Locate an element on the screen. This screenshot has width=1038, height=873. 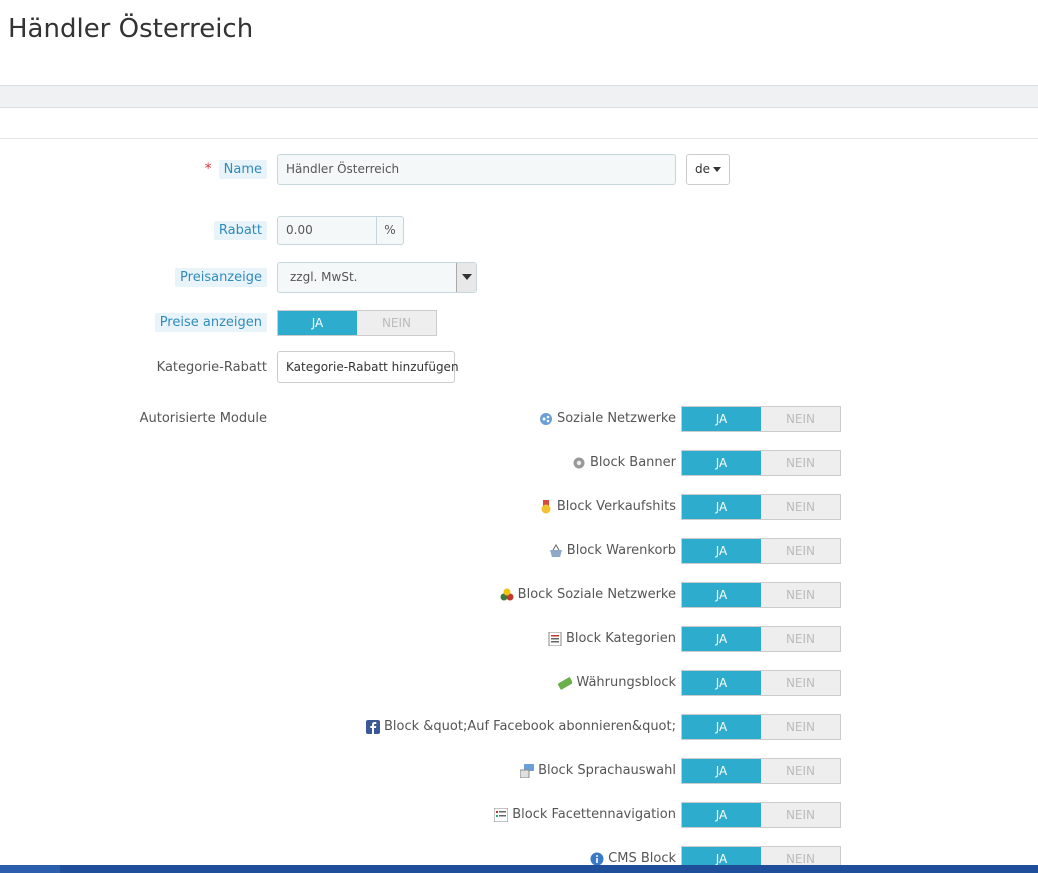
module-label: Block Warenkorb is located at coordinates (612, 550).